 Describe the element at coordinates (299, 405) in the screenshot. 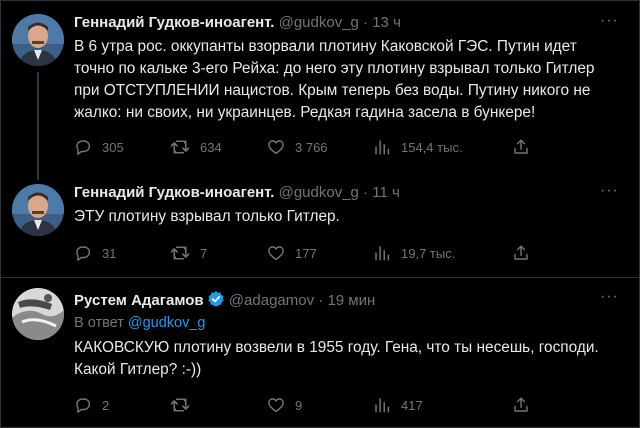

I see `like-count: 9` at that location.